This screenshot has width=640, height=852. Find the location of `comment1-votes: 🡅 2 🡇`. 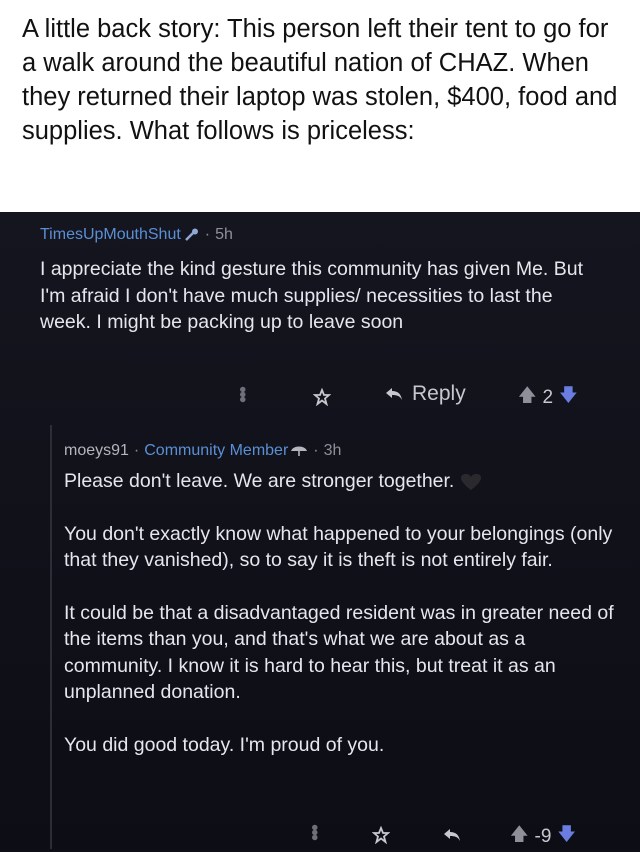

comment1-votes: 🡅 2 🡇 is located at coordinates (548, 398).